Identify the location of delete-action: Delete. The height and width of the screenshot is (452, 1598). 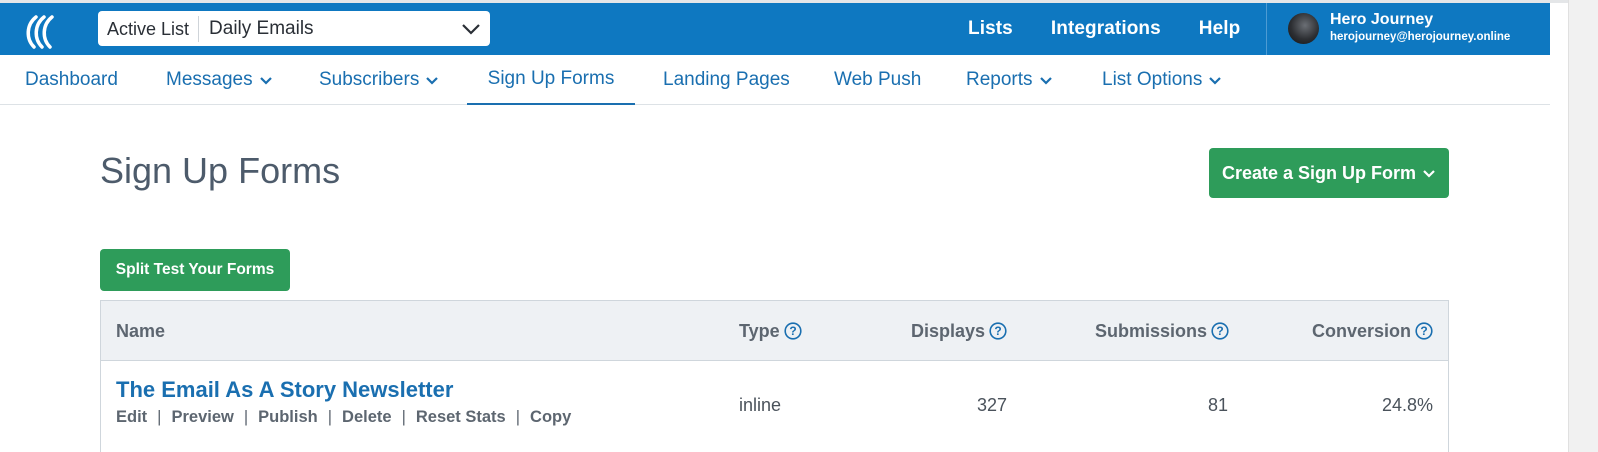
(367, 417).